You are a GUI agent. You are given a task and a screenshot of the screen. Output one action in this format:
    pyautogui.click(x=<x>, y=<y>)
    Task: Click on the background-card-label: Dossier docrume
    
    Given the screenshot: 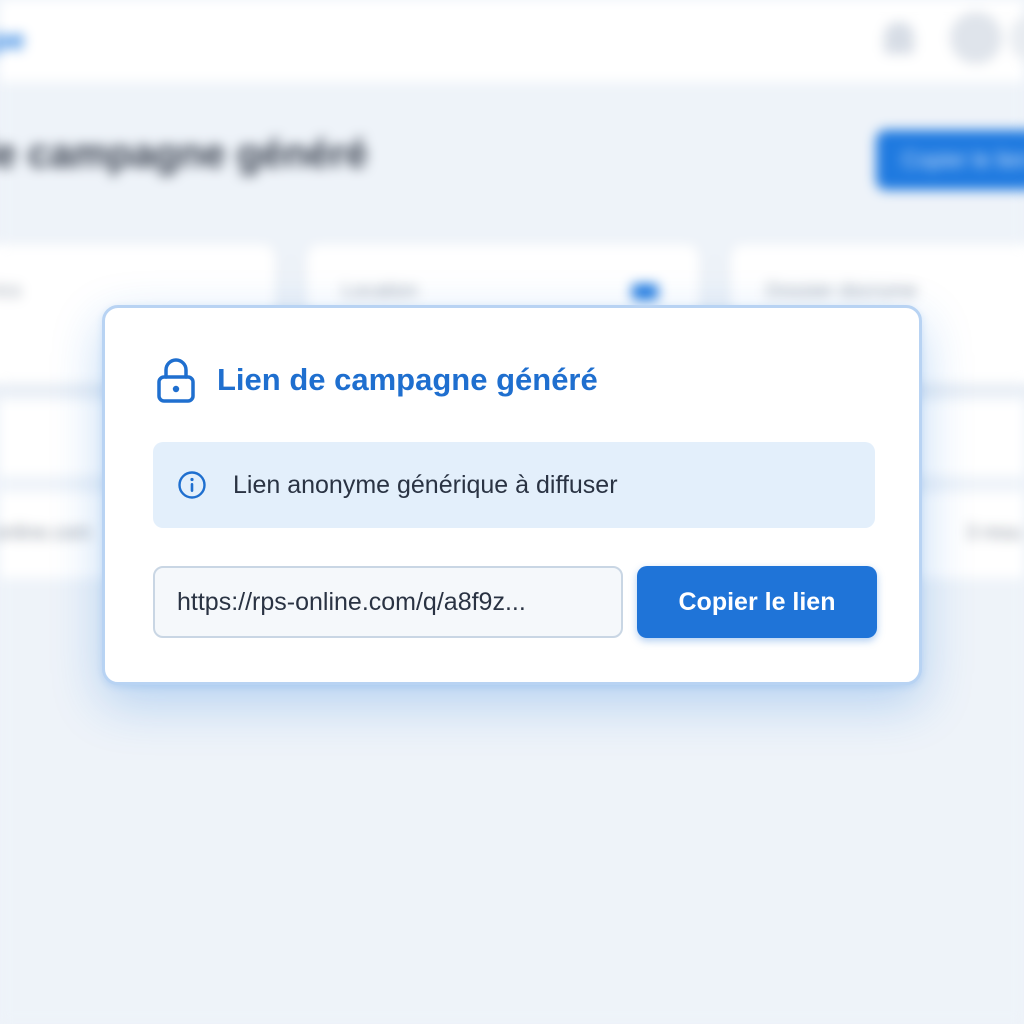 What is the action you would take?
    pyautogui.click(x=842, y=291)
    